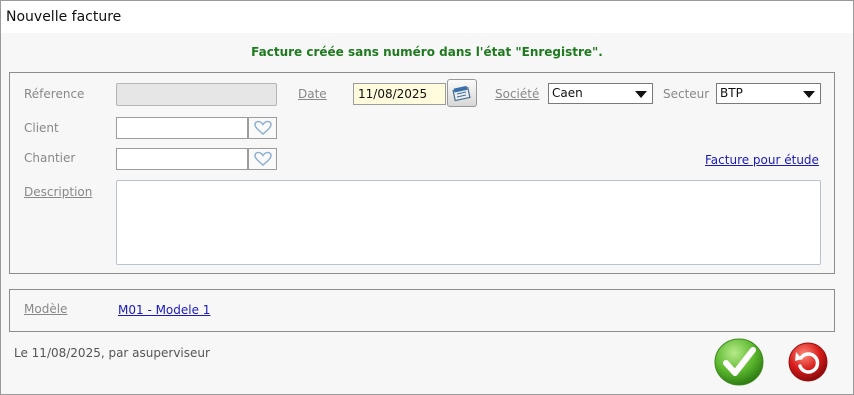 The image size is (854, 395). I want to click on reference-field, so click(196, 94).